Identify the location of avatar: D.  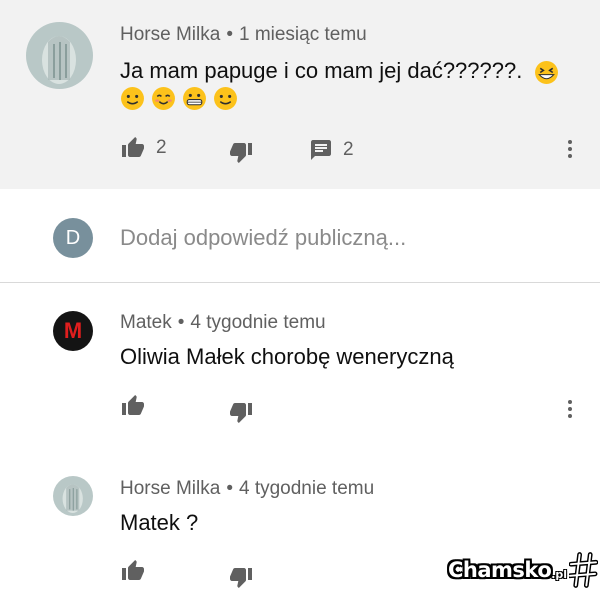
(73, 238).